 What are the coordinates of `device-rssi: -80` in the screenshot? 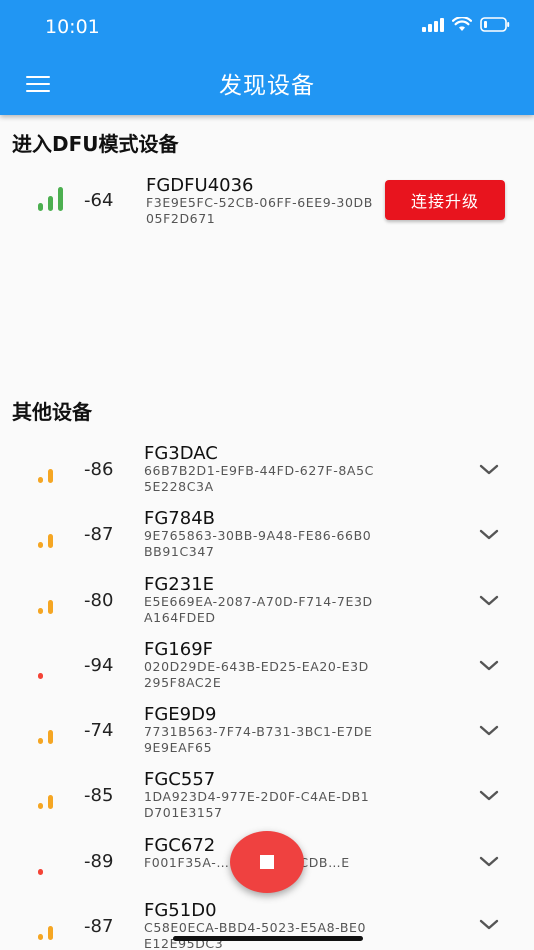 It's located at (99, 600).